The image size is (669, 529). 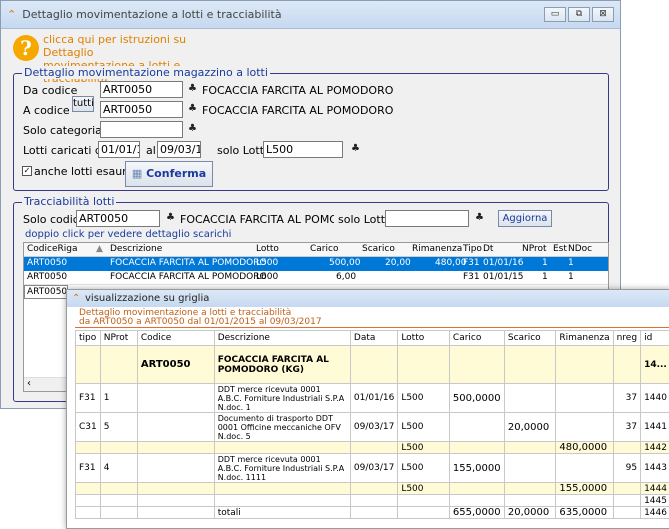 What do you see at coordinates (560, 249) in the screenshot?
I see `col-header: Est` at bounding box center [560, 249].